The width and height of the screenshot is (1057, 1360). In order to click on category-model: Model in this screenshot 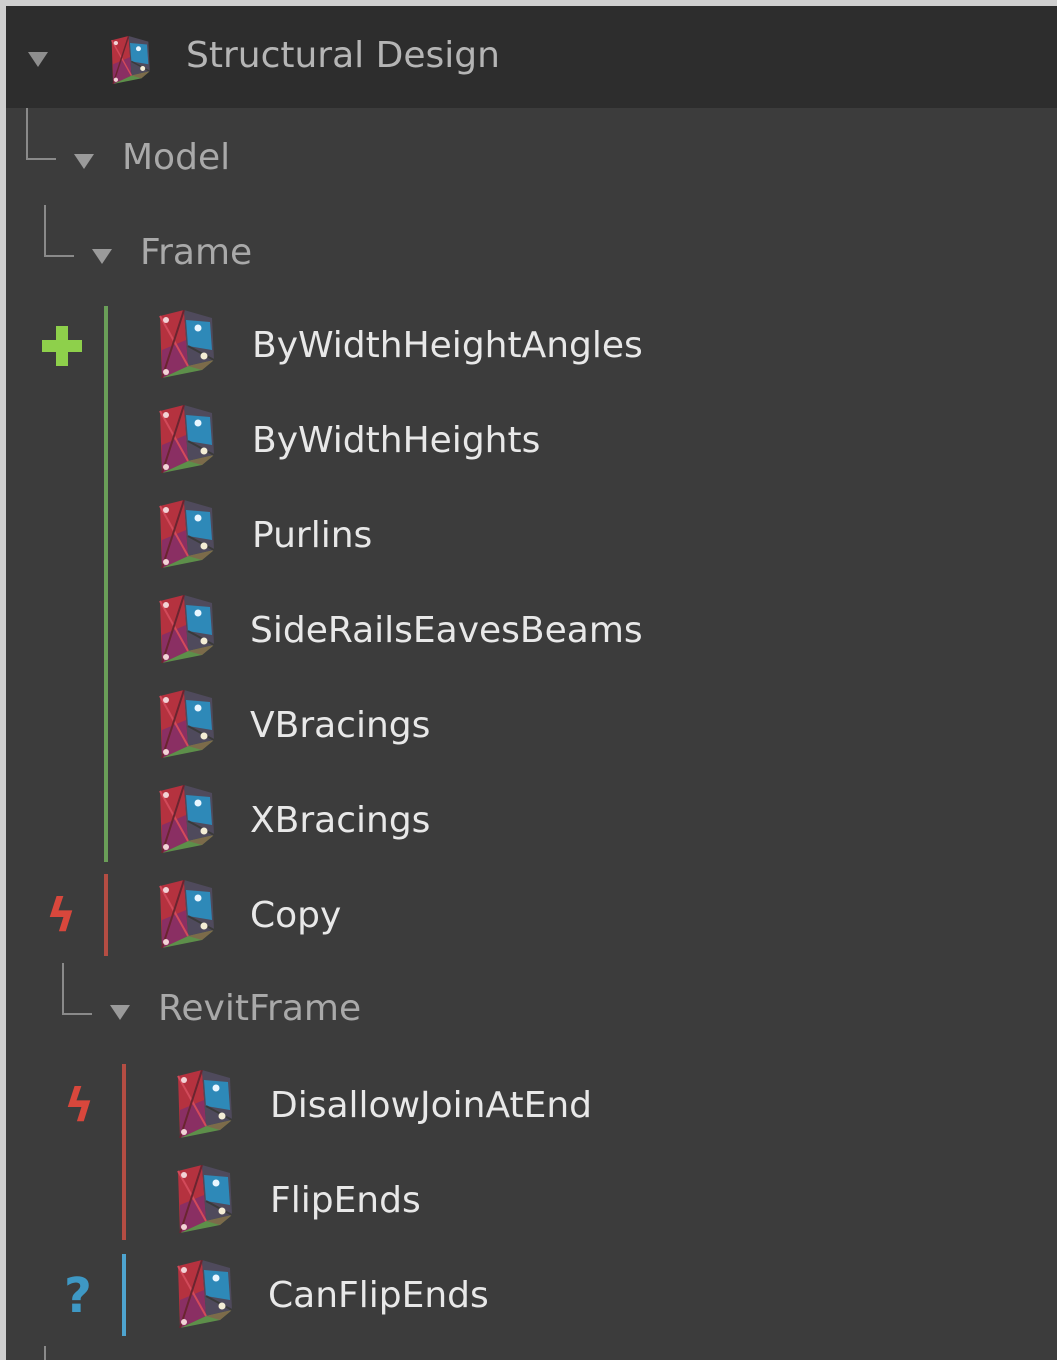, I will do `click(531, 155)`.